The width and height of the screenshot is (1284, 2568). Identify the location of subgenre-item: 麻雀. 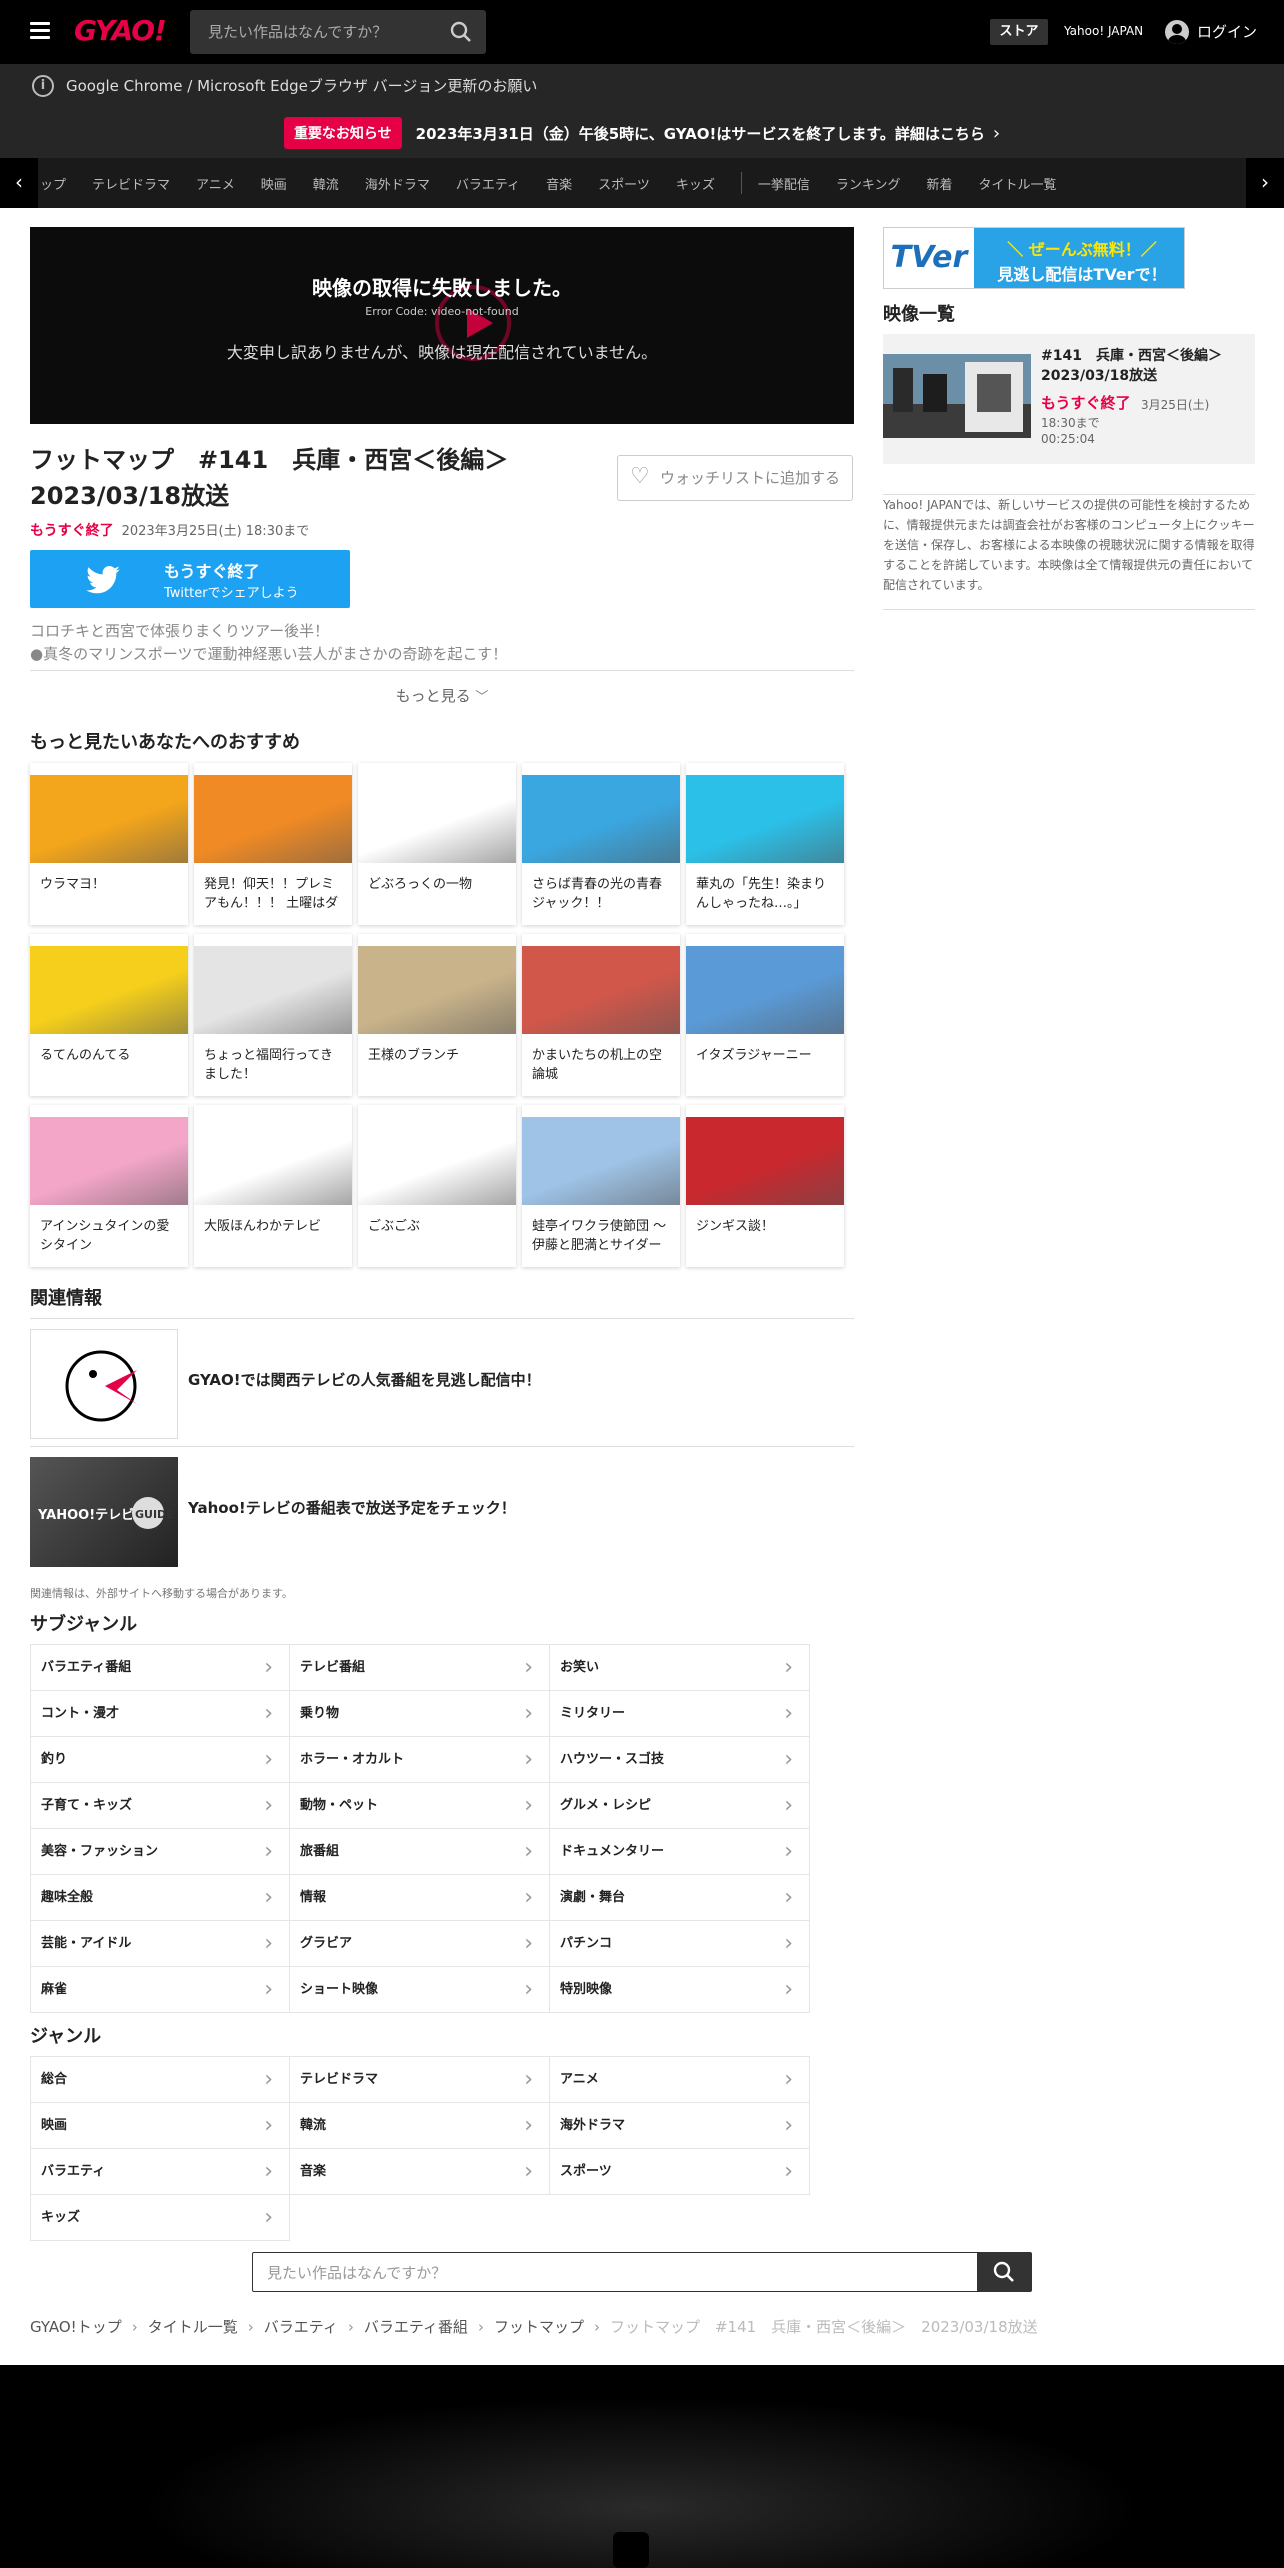
(160, 1990).